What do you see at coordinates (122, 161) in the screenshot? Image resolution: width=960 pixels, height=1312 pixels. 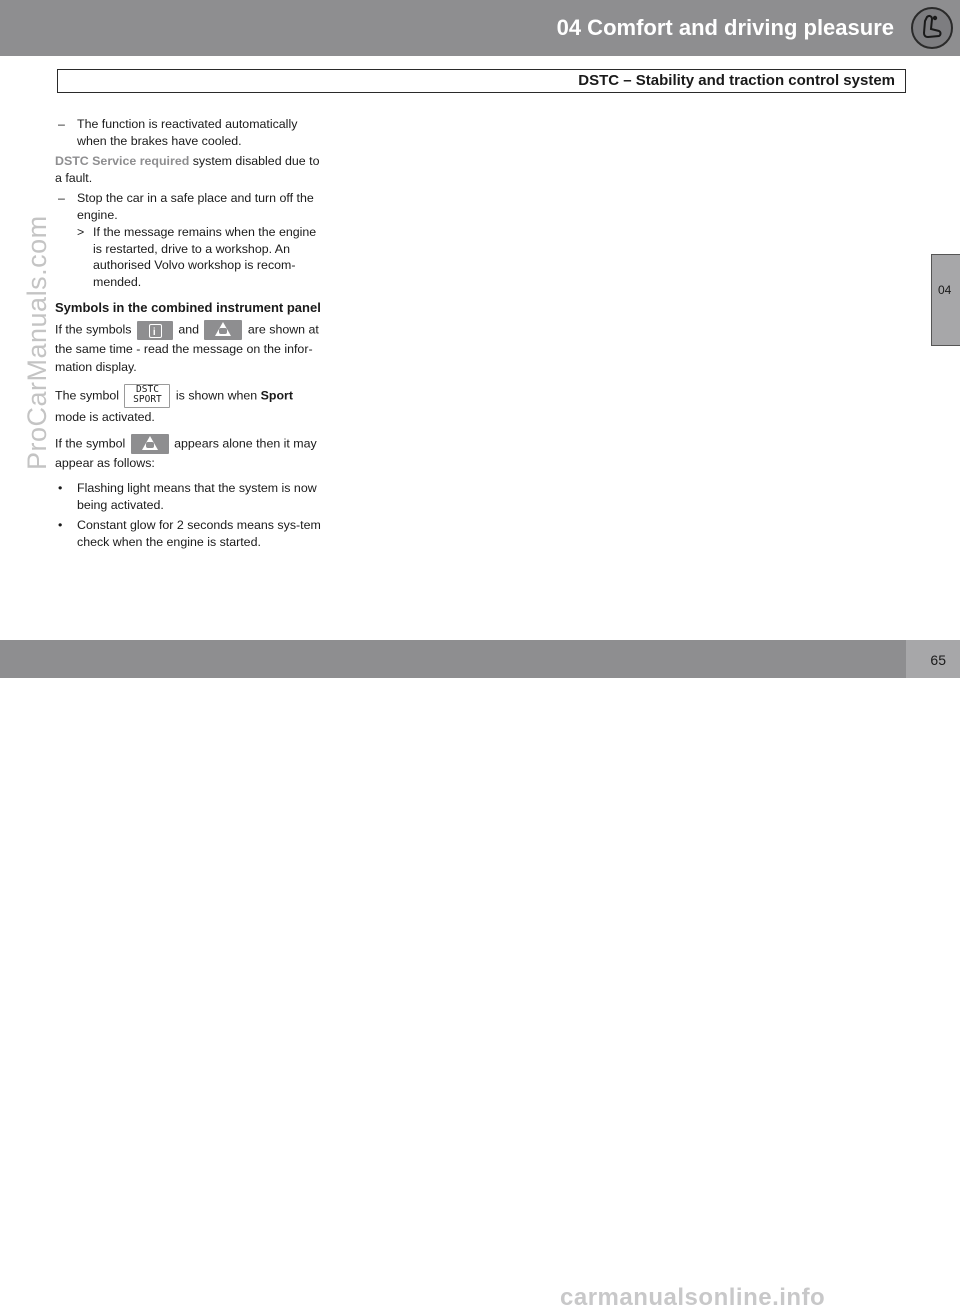 I see `message-text: DSTC Service required` at bounding box center [122, 161].